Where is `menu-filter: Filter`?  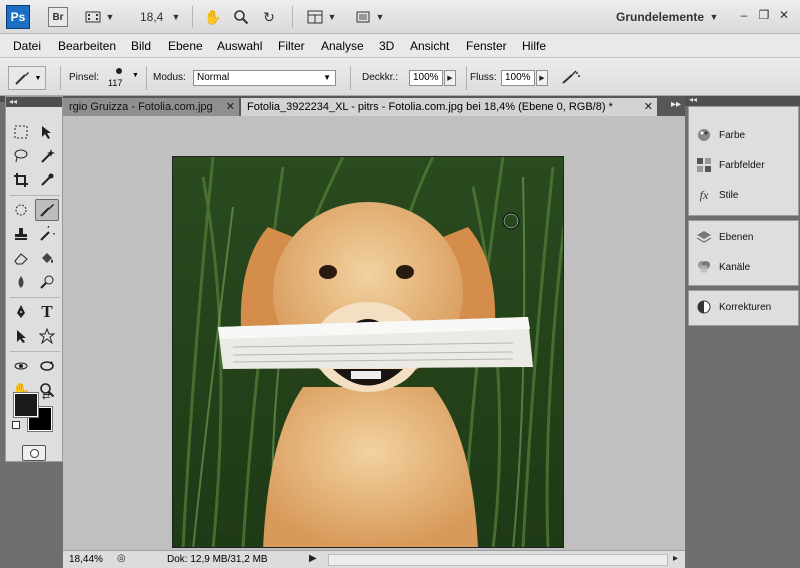 menu-filter: Filter is located at coordinates (291, 46).